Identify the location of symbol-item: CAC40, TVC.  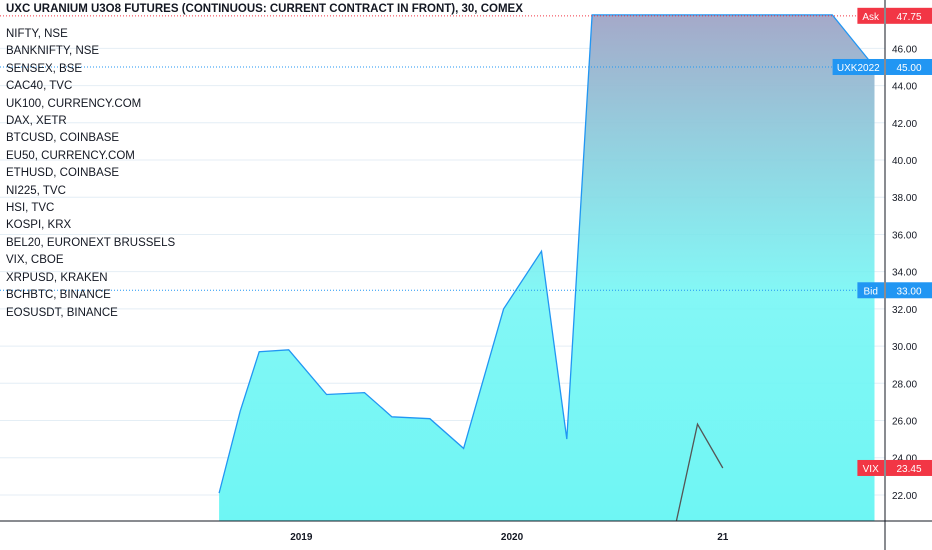
(90, 86).